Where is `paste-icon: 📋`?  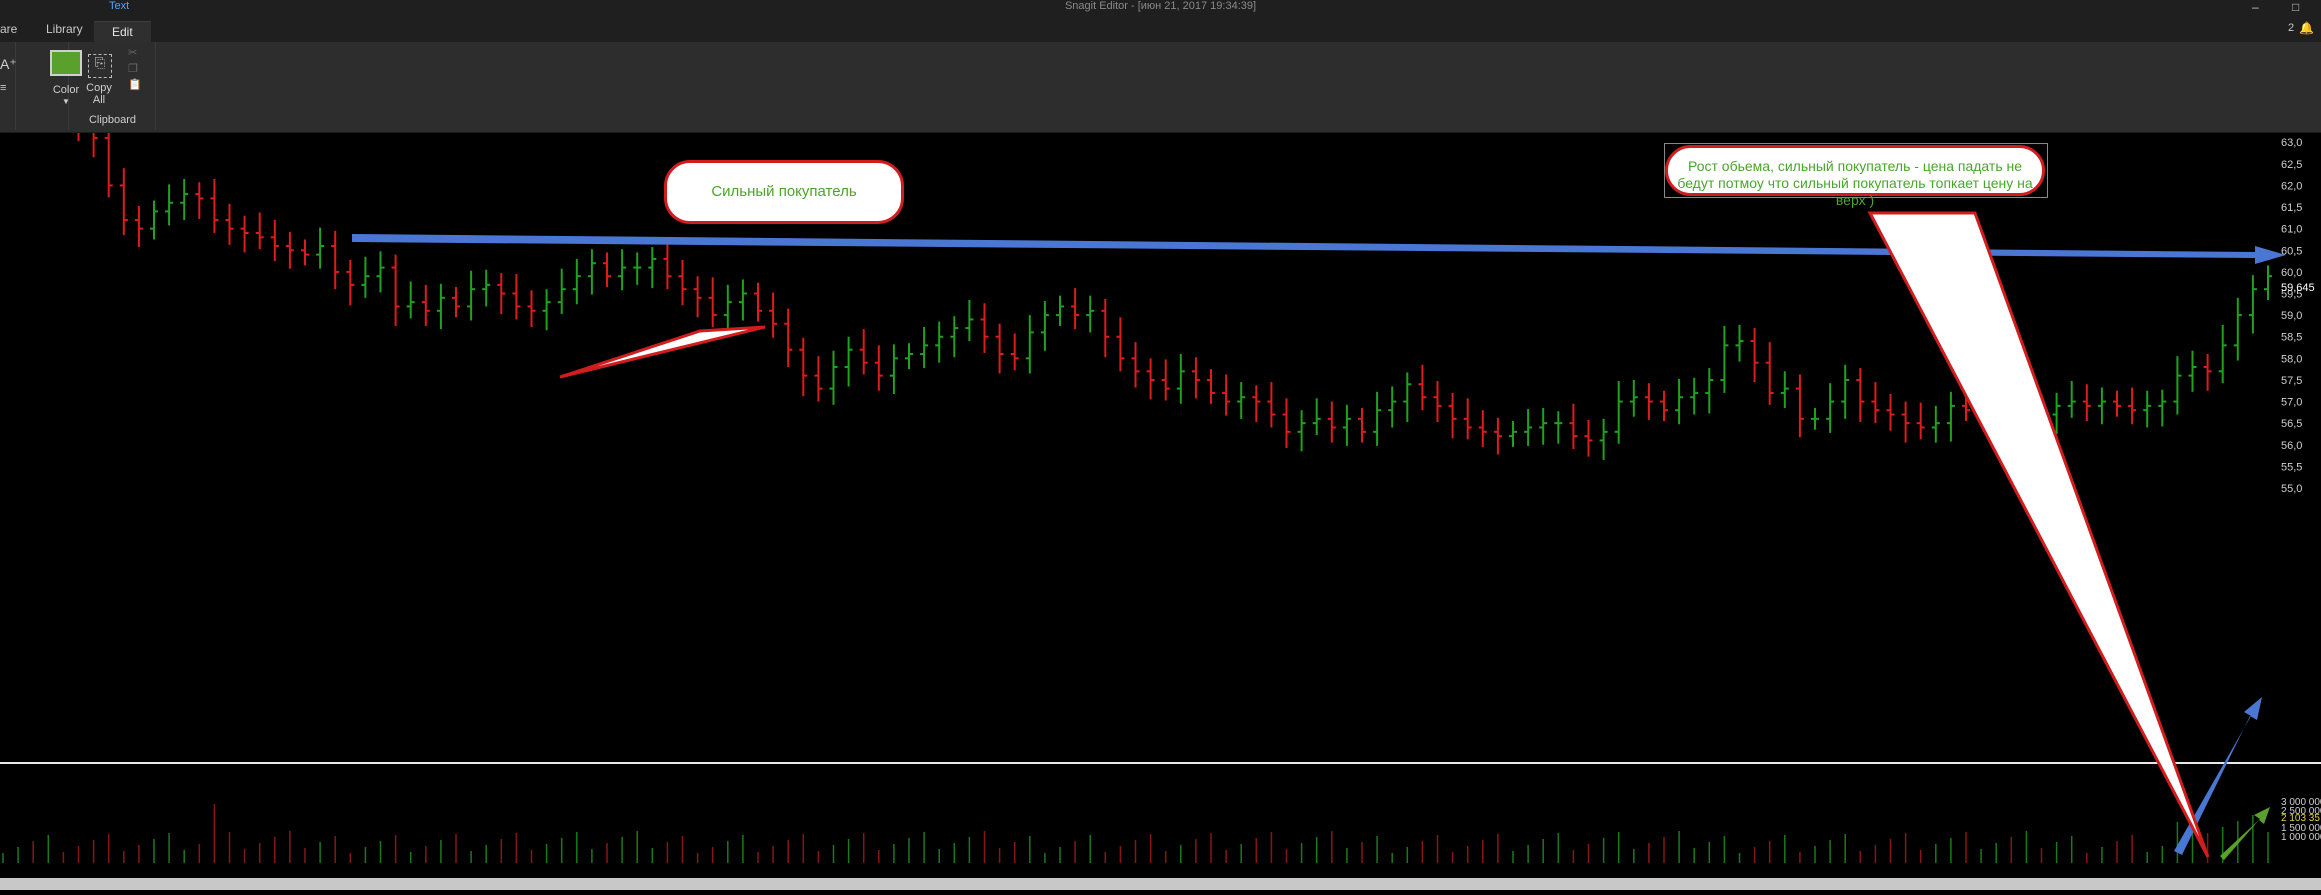
paste-icon: 📋 is located at coordinates (135, 84).